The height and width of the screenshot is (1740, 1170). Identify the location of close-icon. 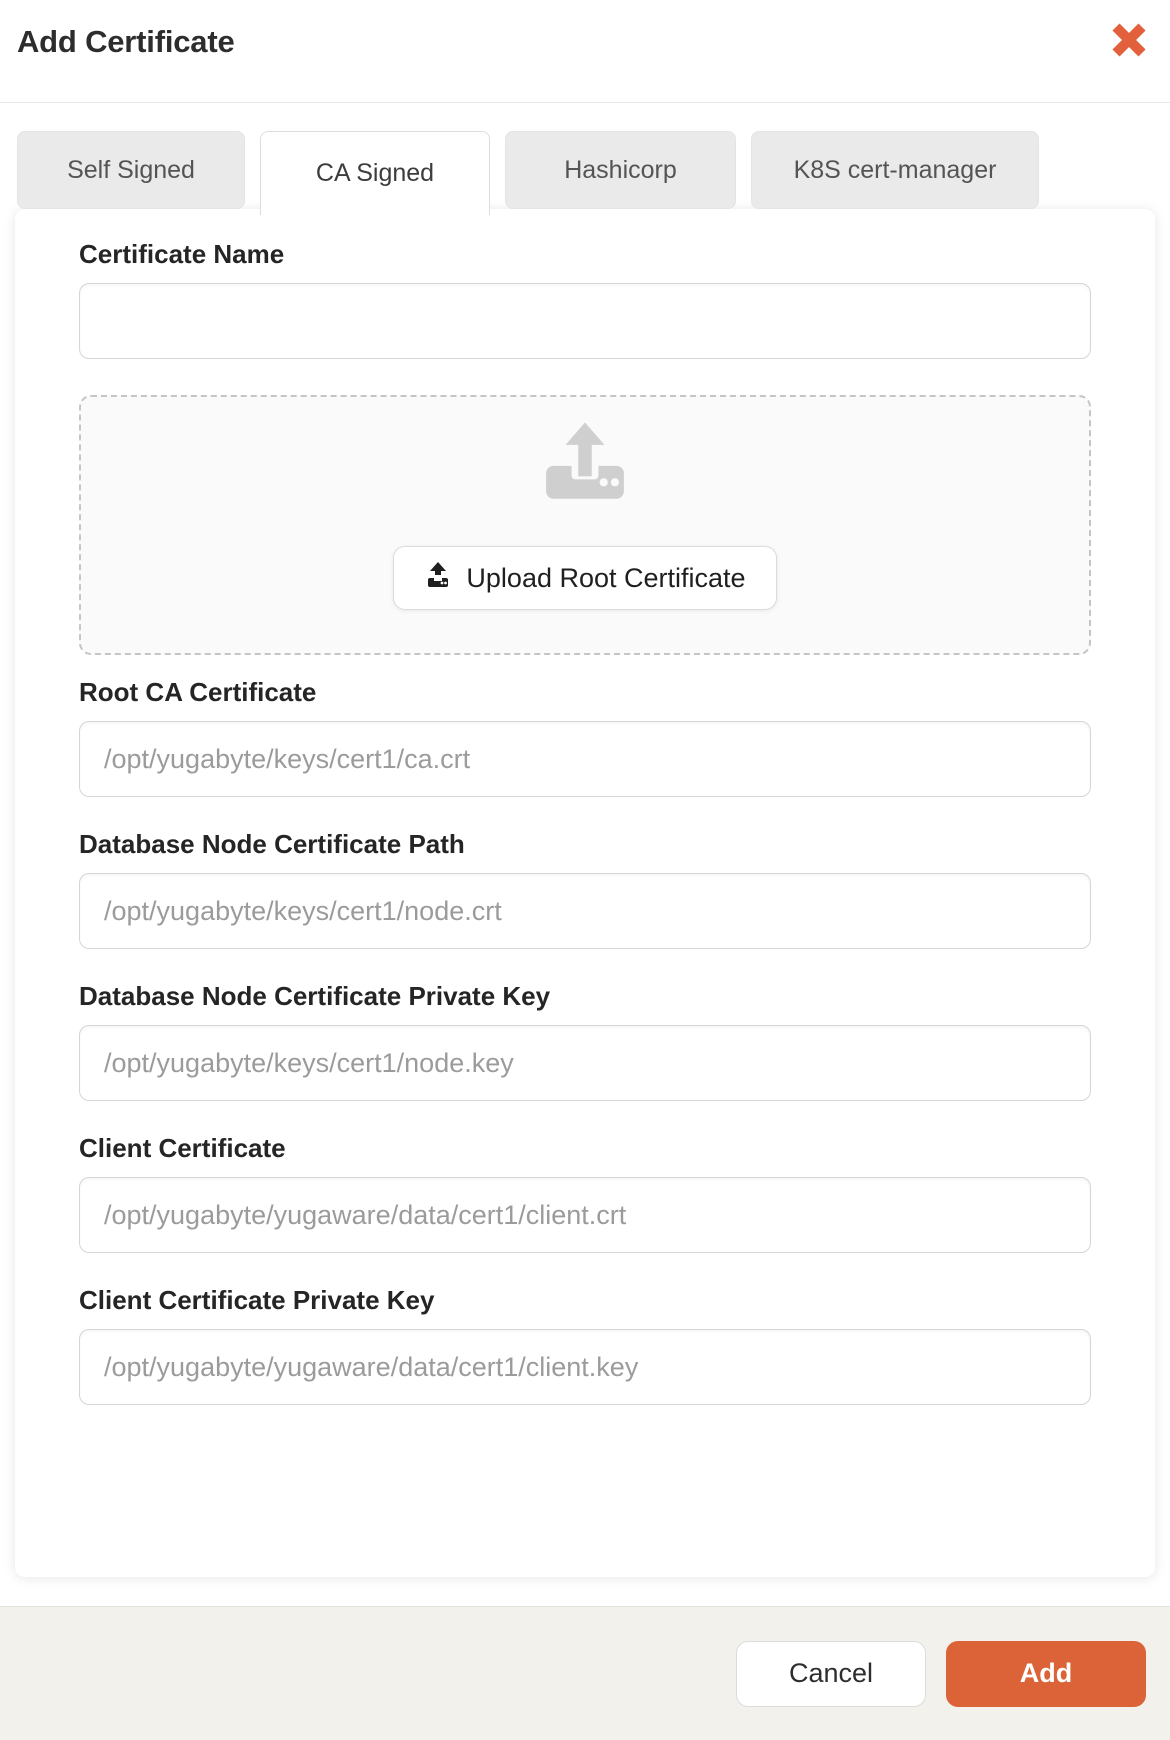
(1129, 41).